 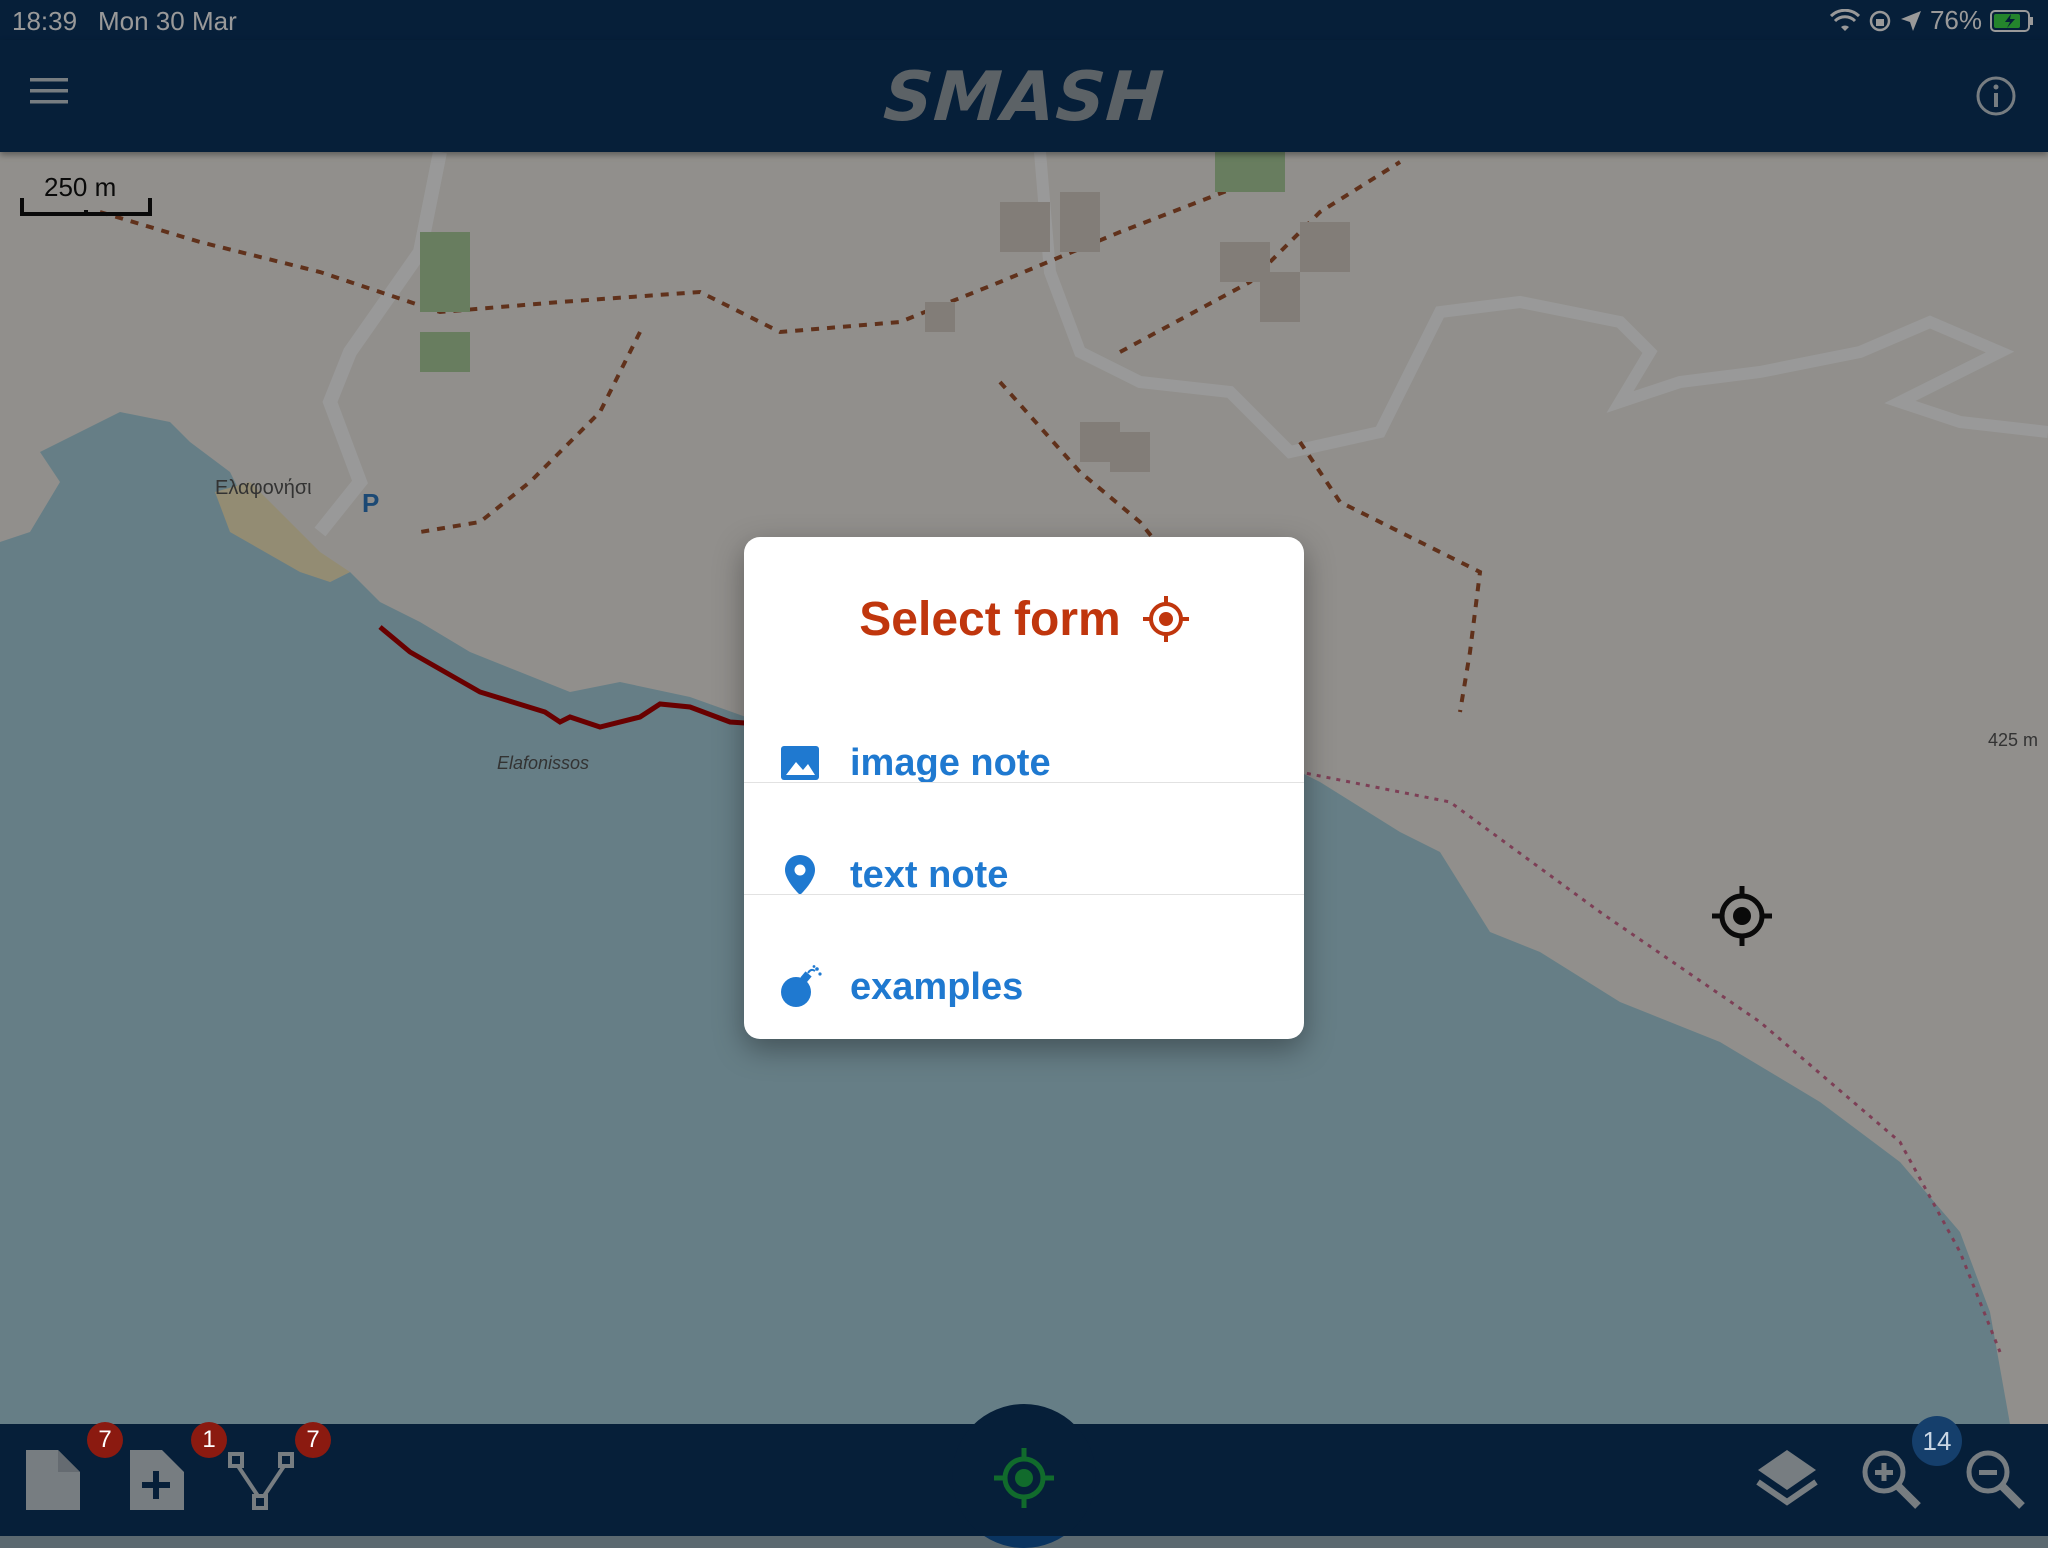 I want to click on bomb-icon, so click(x=801, y=986).